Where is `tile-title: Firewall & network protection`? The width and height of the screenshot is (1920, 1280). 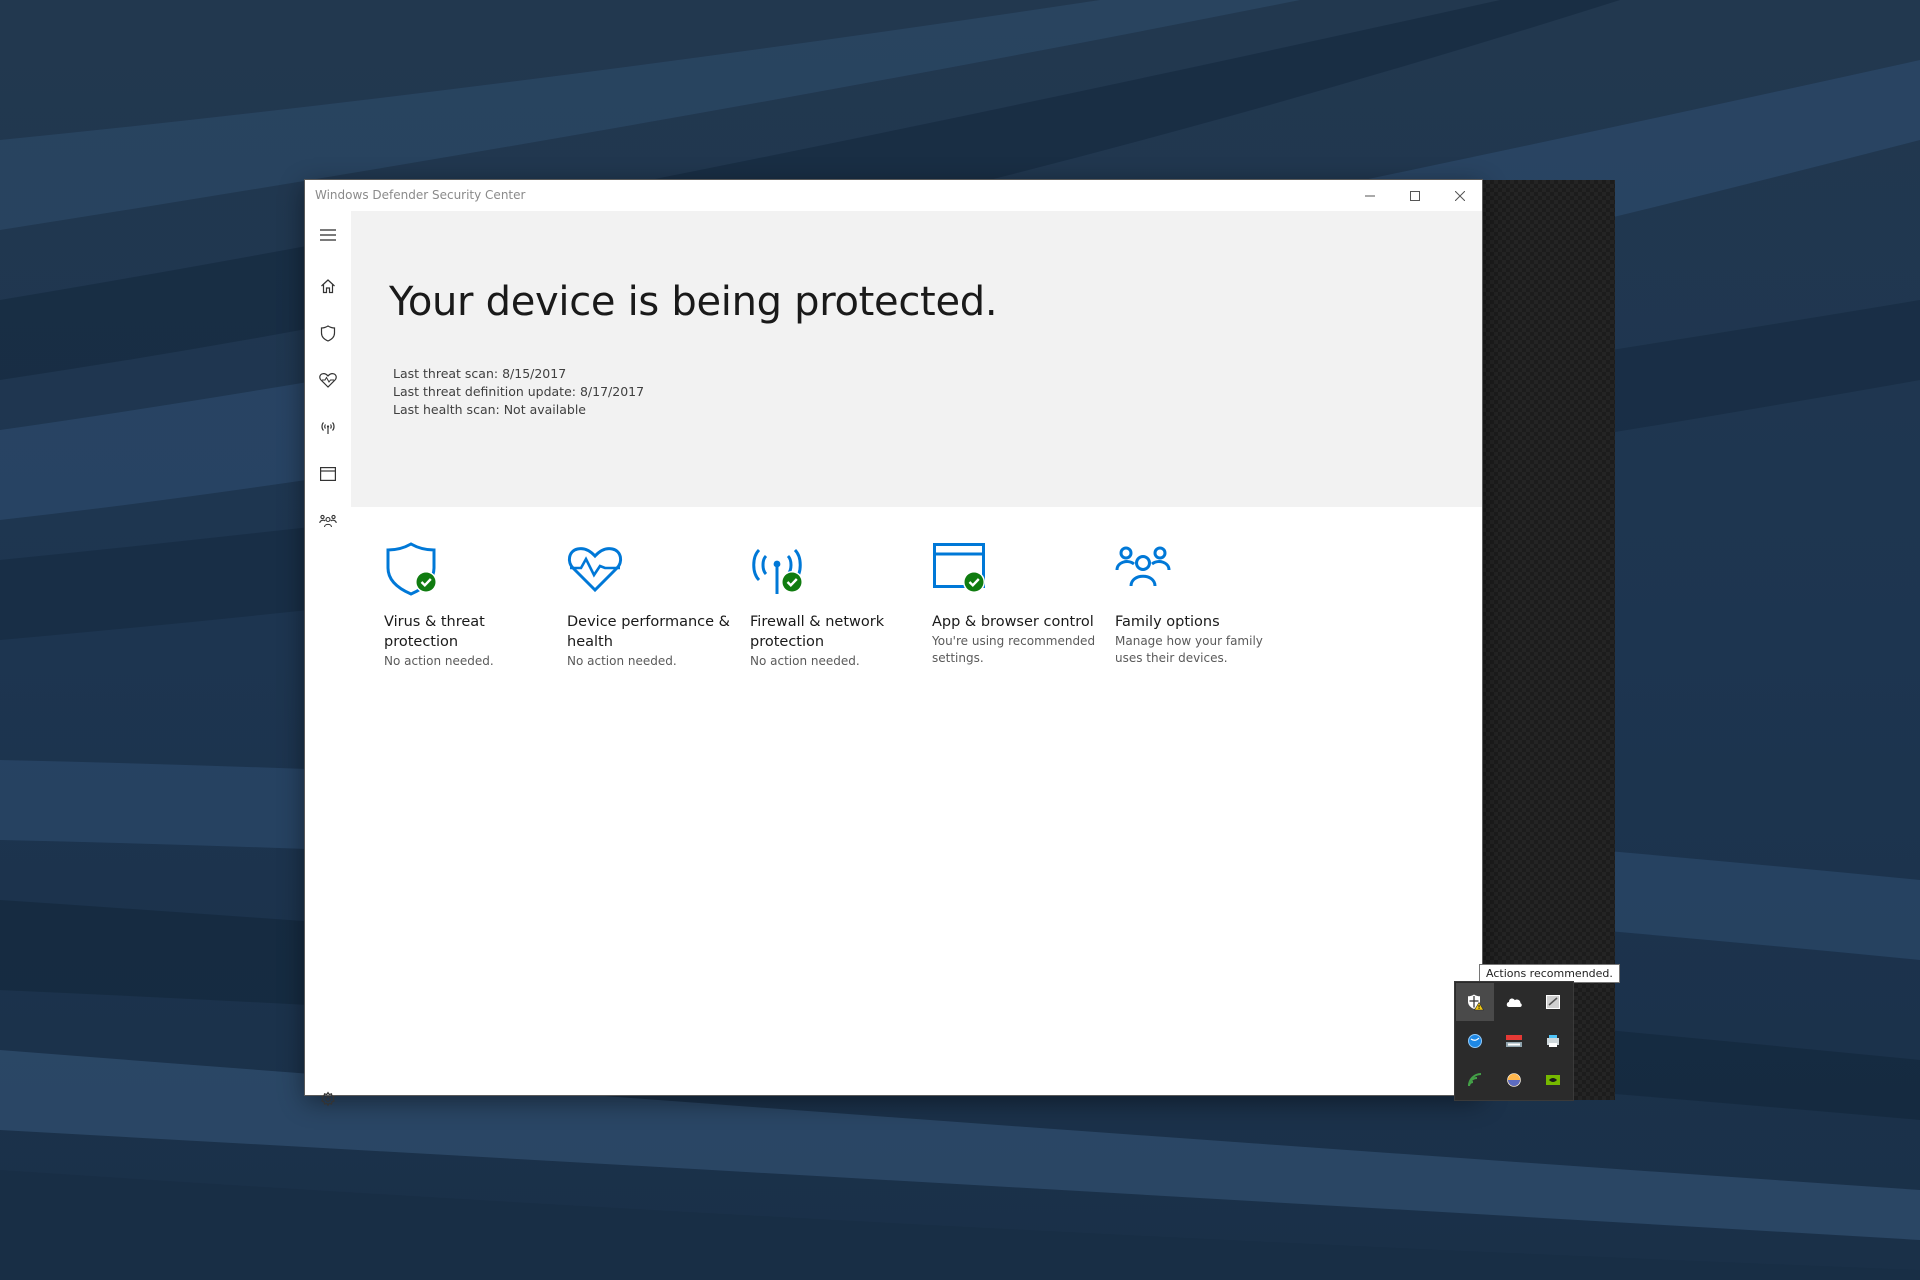 tile-title: Firewall & network protection is located at coordinates (817, 632).